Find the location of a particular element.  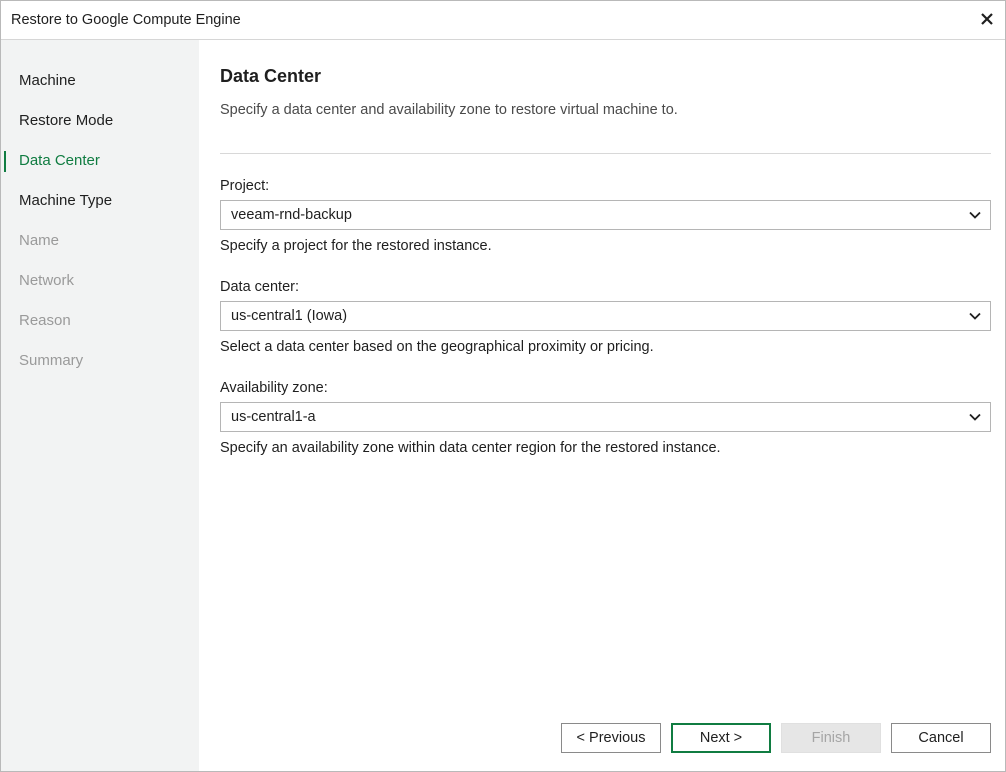

close-icon is located at coordinates (987, 19).